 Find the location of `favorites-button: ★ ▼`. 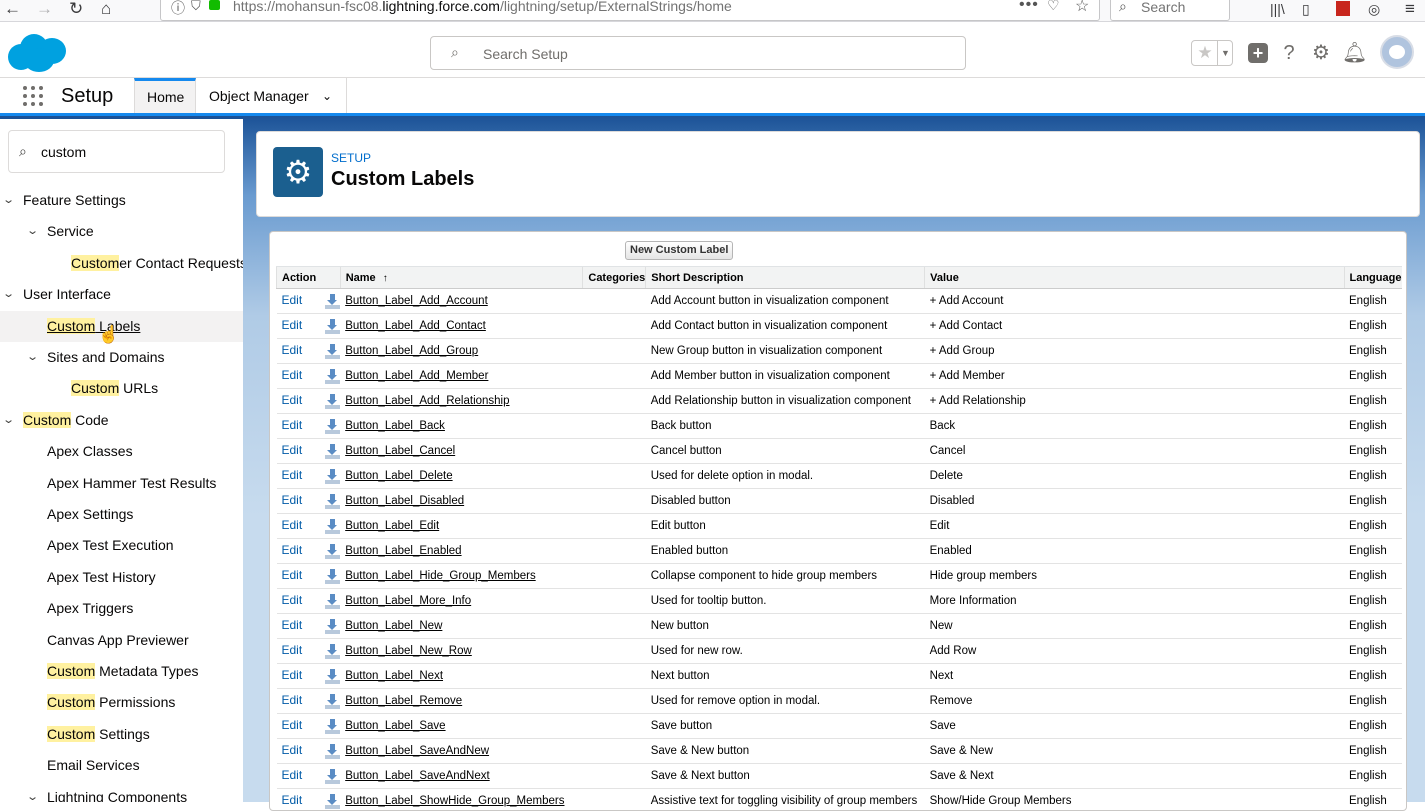

favorites-button: ★ ▼ is located at coordinates (1212, 53).